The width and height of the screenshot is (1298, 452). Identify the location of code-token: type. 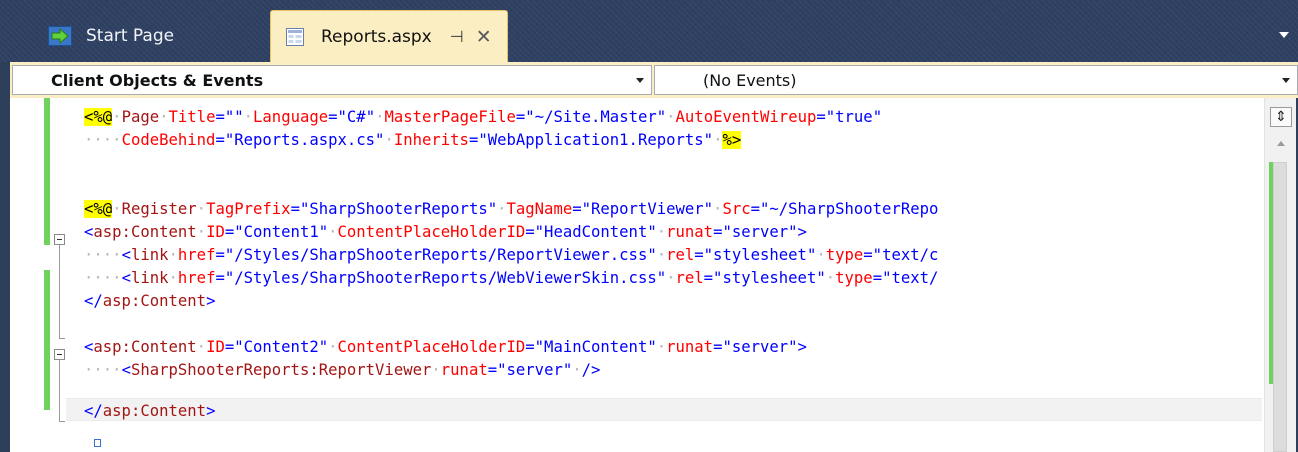
(854, 278).